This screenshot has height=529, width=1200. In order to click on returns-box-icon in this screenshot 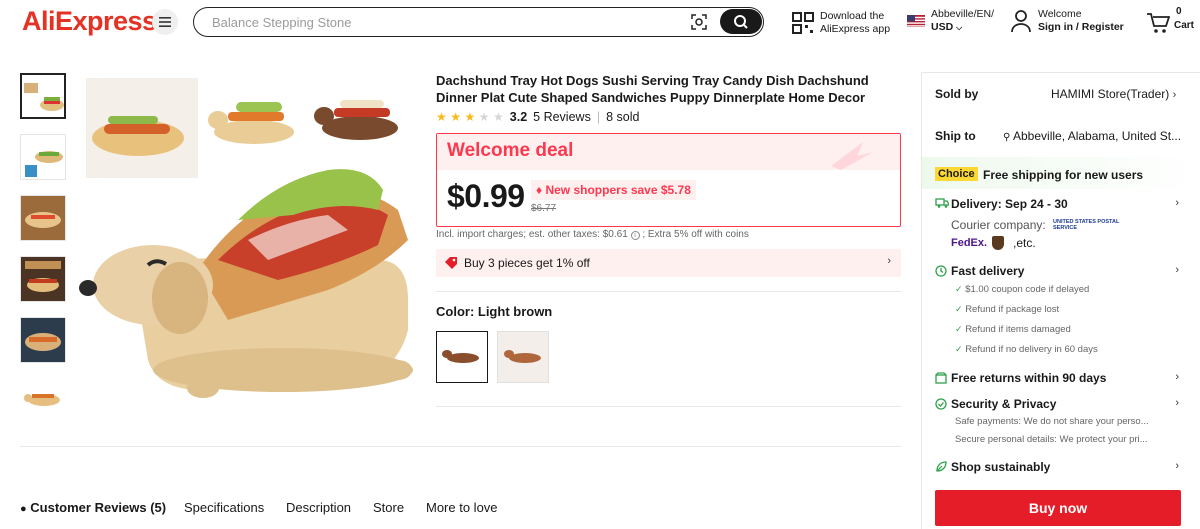, I will do `click(941, 378)`.